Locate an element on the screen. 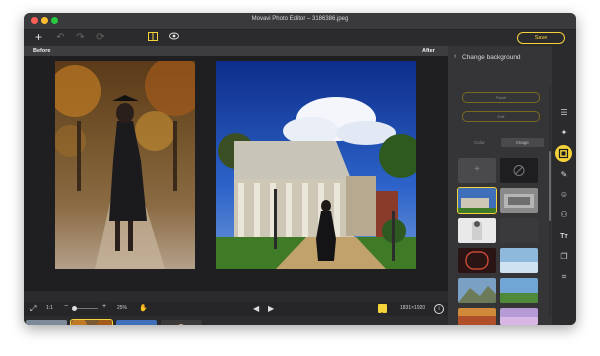  info-icon: i is located at coordinates (439, 309).